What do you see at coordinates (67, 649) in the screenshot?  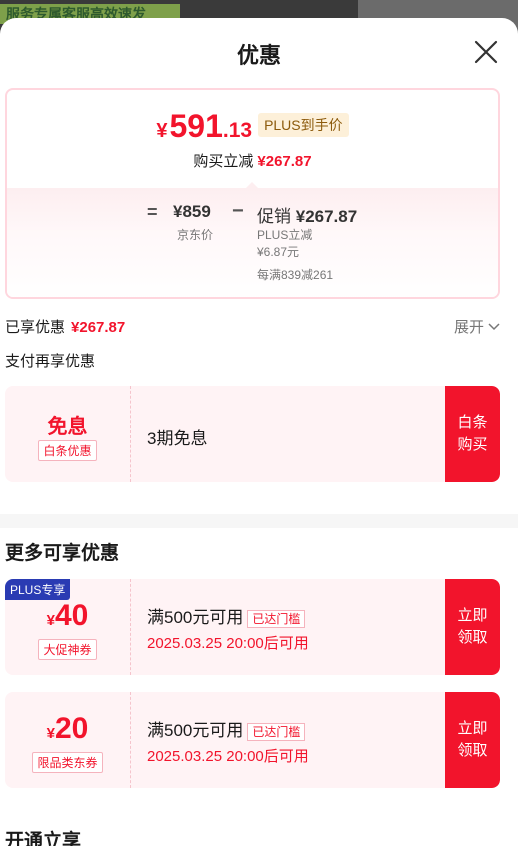 I see `coupon-type-tag: 大促神券` at bounding box center [67, 649].